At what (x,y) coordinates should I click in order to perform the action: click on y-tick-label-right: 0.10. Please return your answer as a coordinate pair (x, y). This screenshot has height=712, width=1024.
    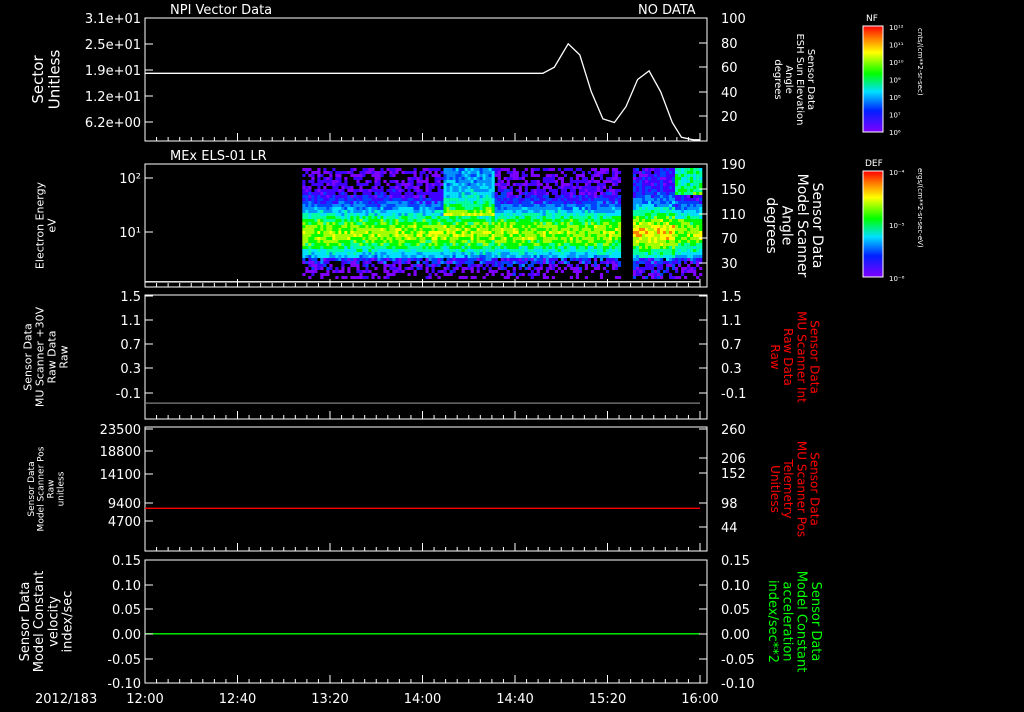
    Looking at the image, I should click on (735, 586).